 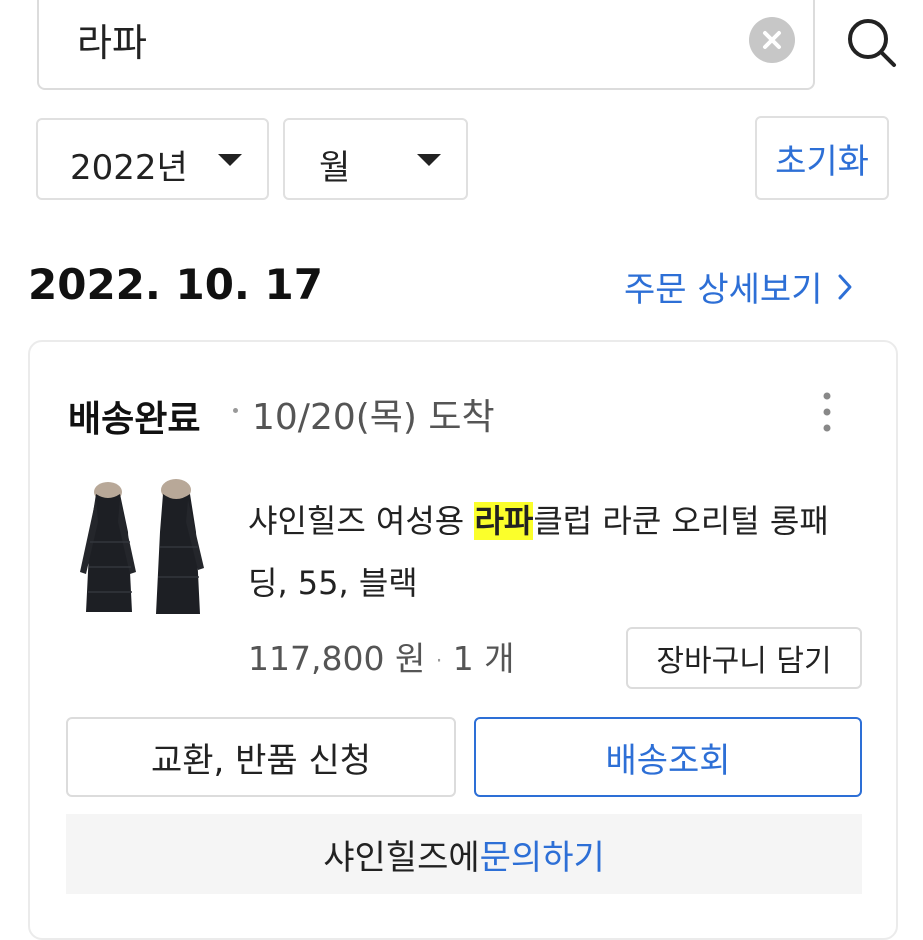 What do you see at coordinates (375, 159) in the screenshot?
I see `month-dropdown: 월` at bounding box center [375, 159].